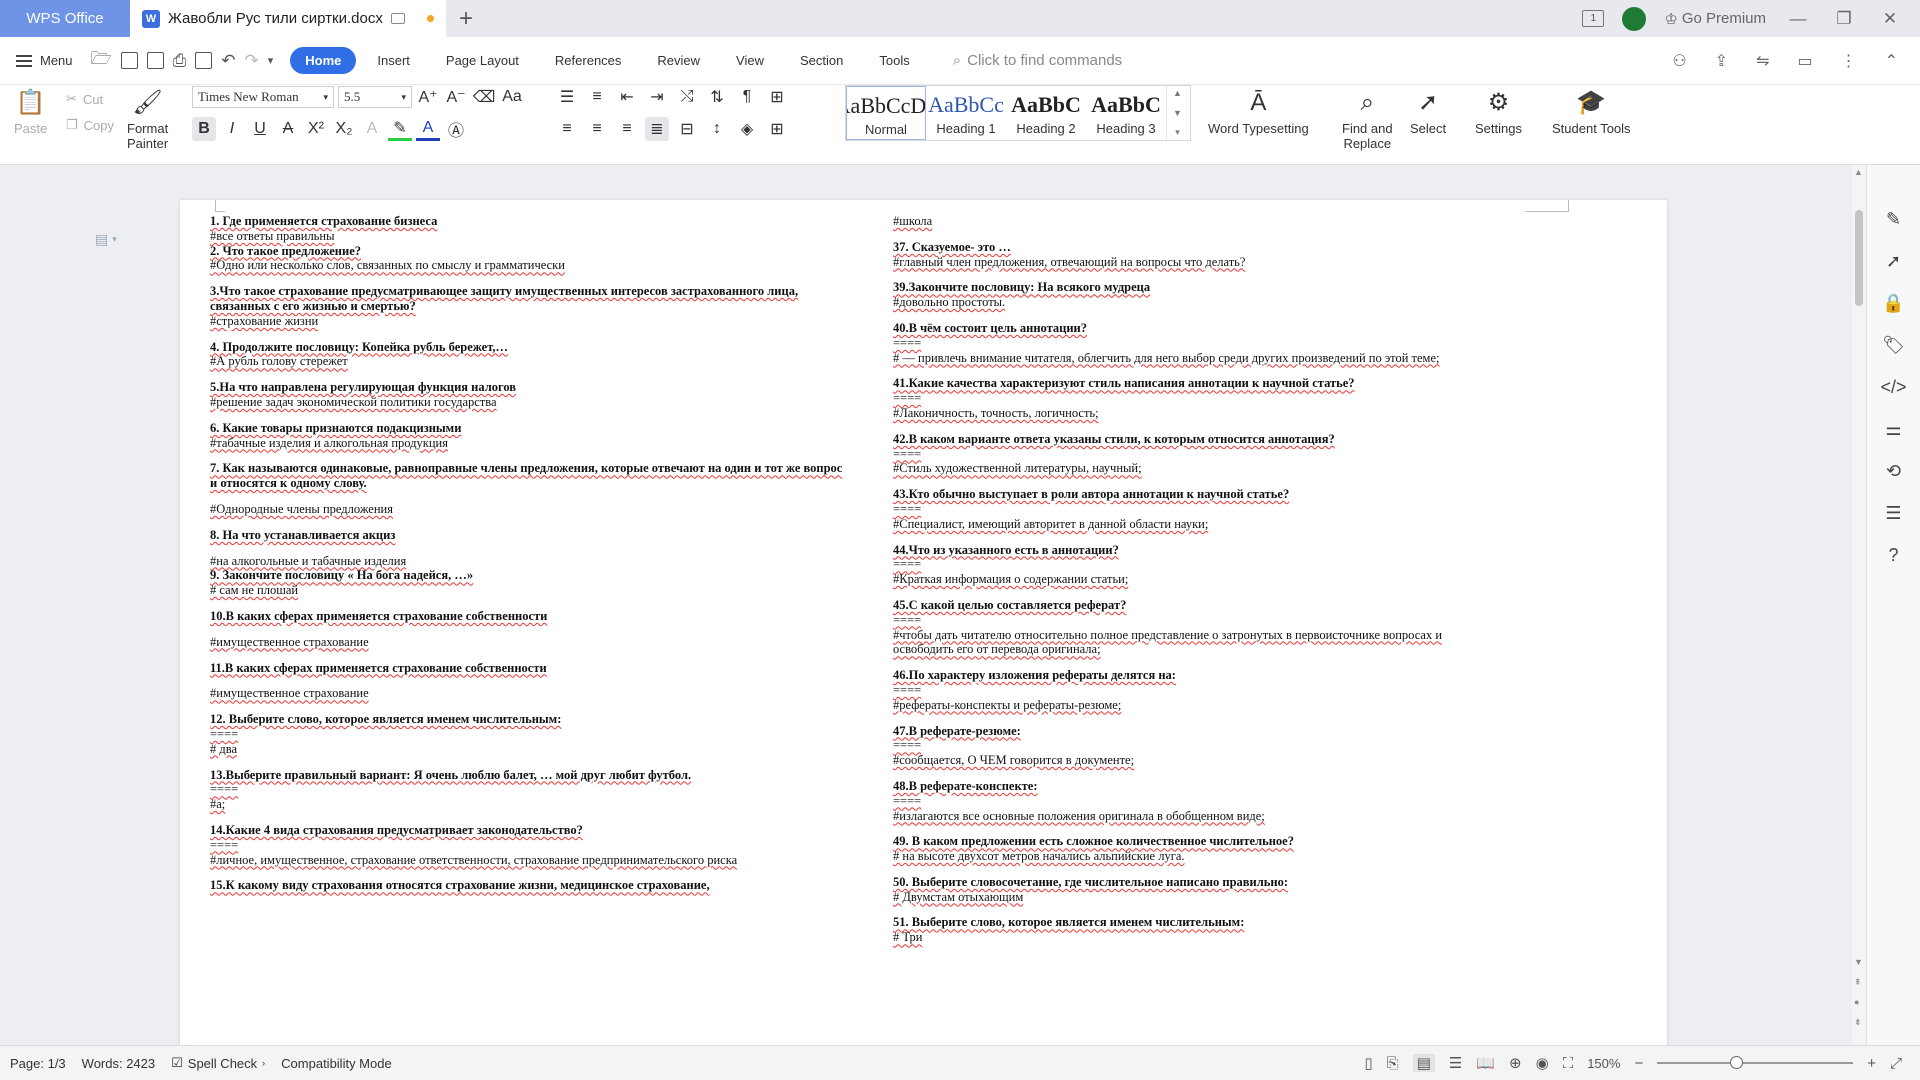 This screenshot has height=1080, width=1920. Describe the element at coordinates (1894, 555) in the screenshot. I see `help-icon: ?` at that location.